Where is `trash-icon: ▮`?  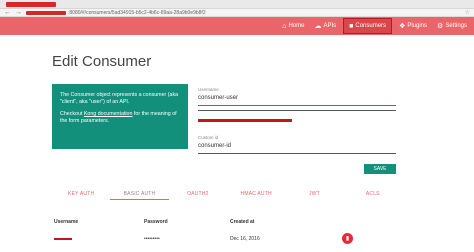 trash-icon: ▮ is located at coordinates (347, 238).